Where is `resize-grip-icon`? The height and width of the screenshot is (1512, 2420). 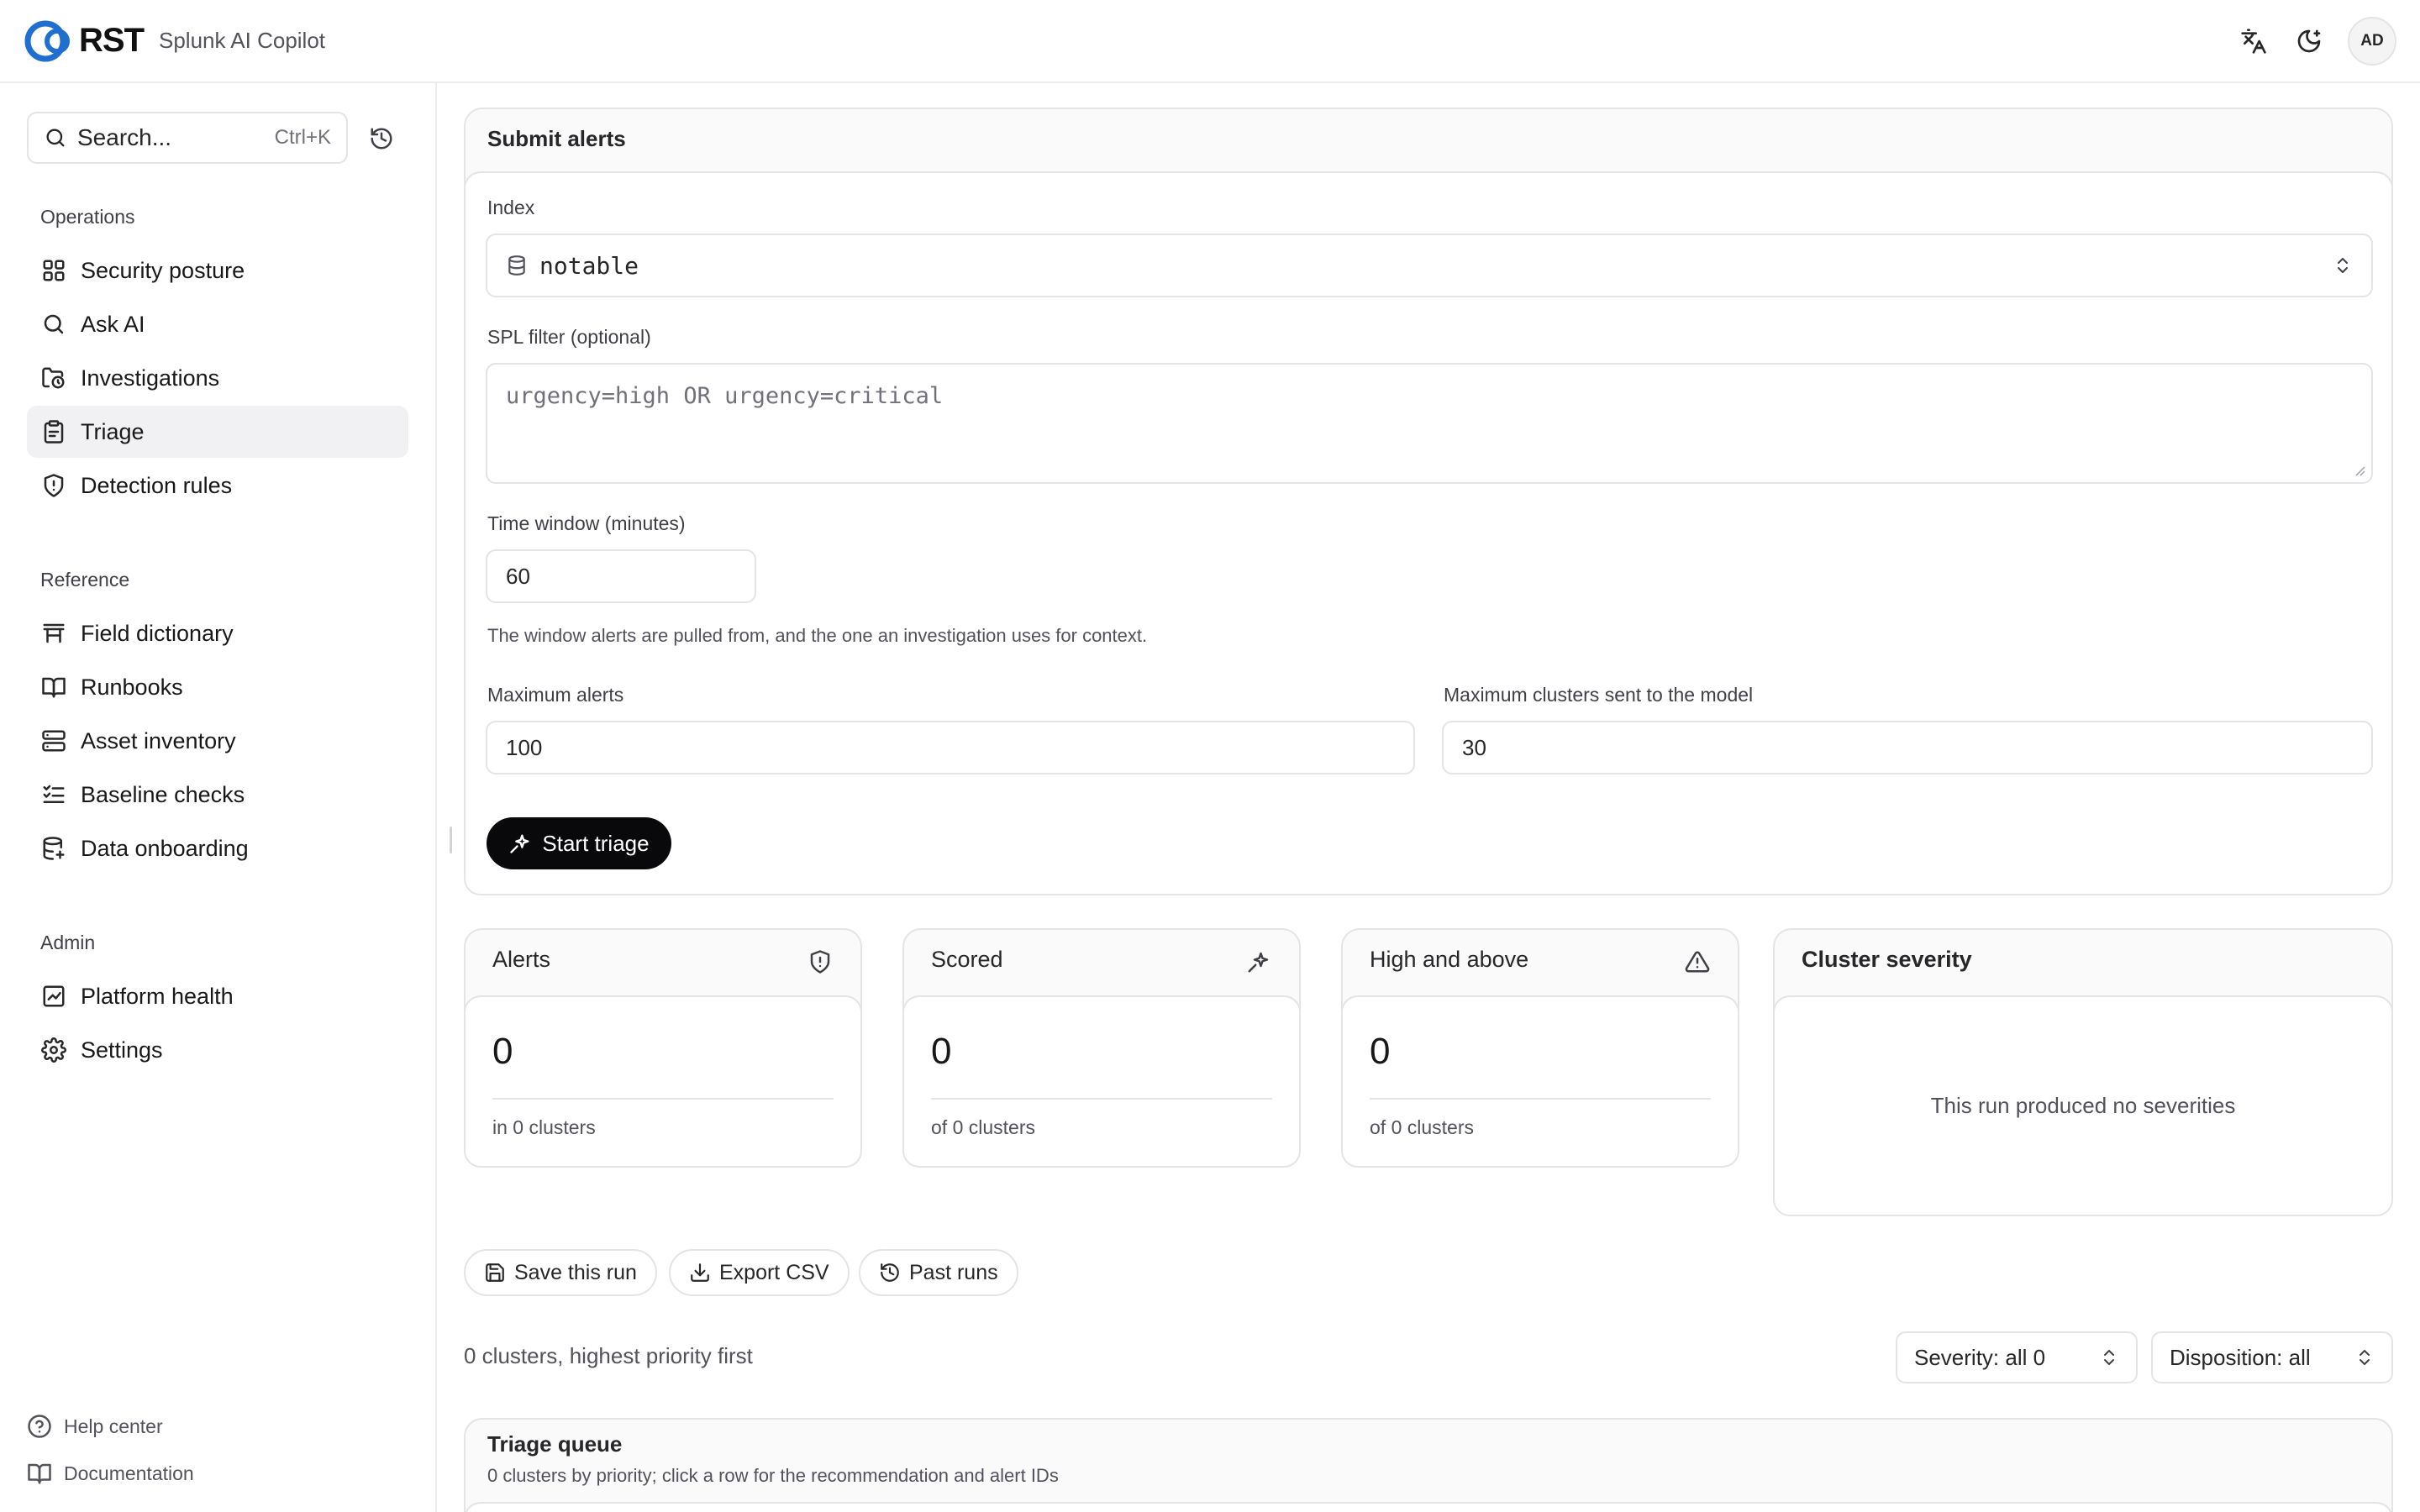
resize-grip-icon is located at coordinates (2359, 470).